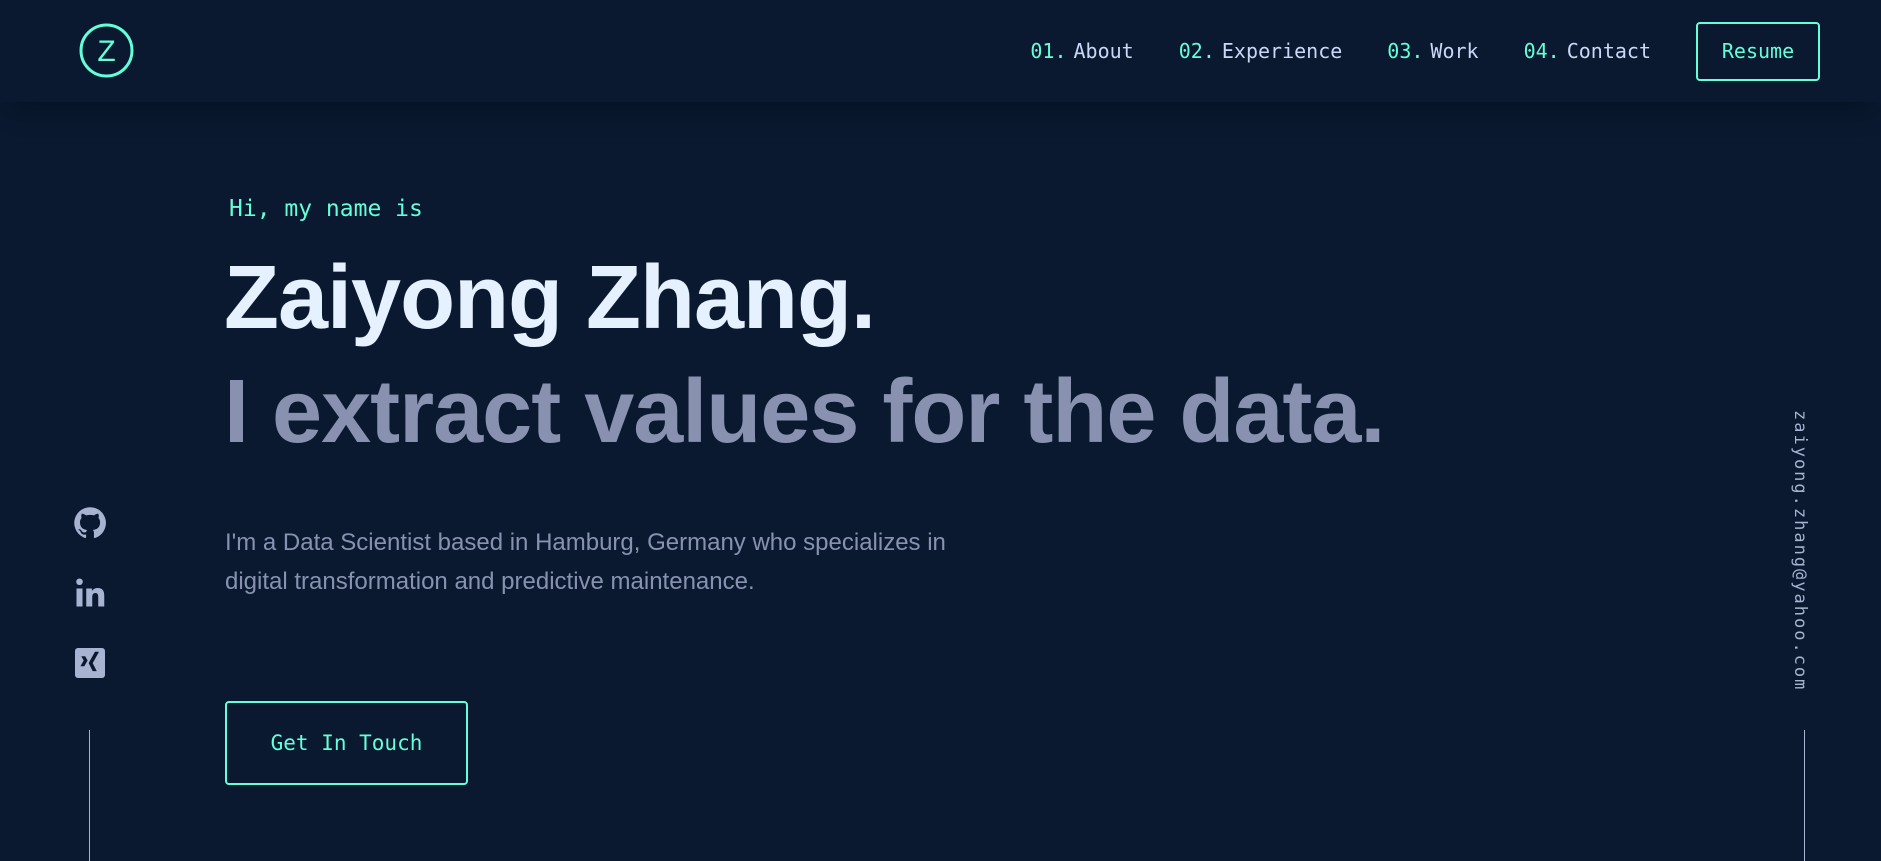  I want to click on nav-link-contact: 04. Contact, so click(1587, 51).